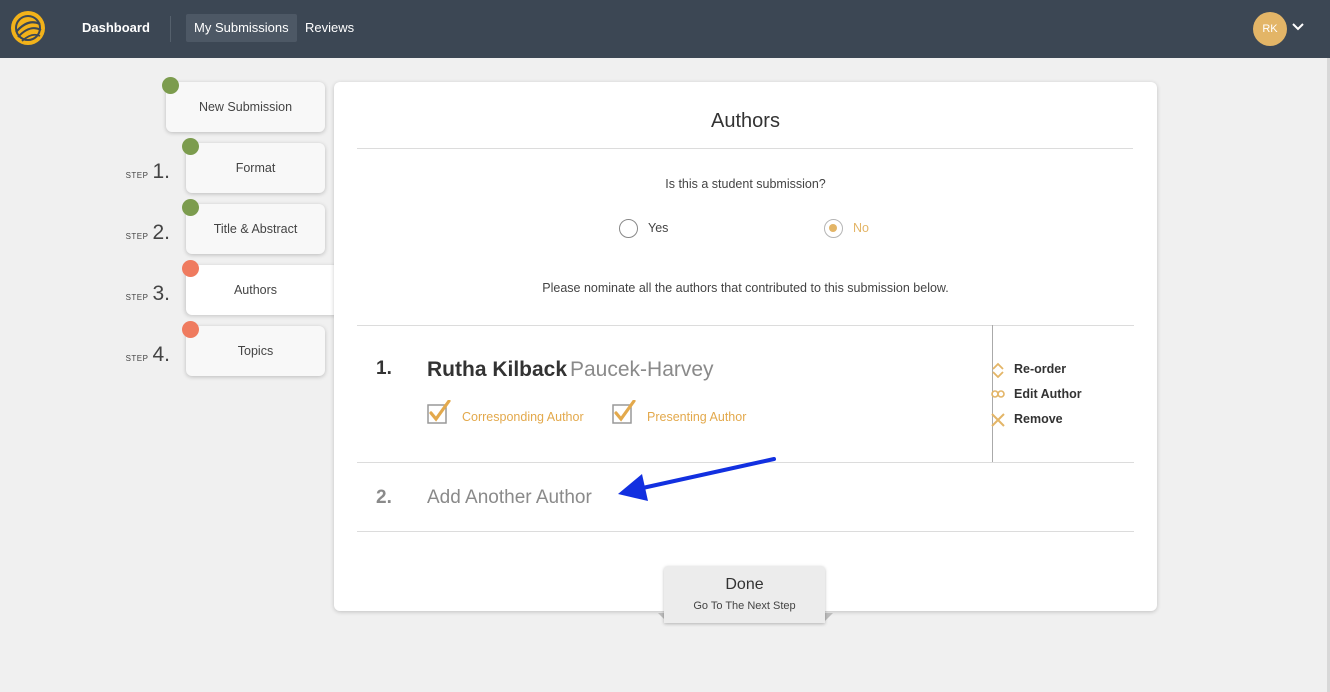 The image size is (1330, 692). What do you see at coordinates (241, 28) in the screenshot?
I see `nav-my-submissions: My Submissions` at bounding box center [241, 28].